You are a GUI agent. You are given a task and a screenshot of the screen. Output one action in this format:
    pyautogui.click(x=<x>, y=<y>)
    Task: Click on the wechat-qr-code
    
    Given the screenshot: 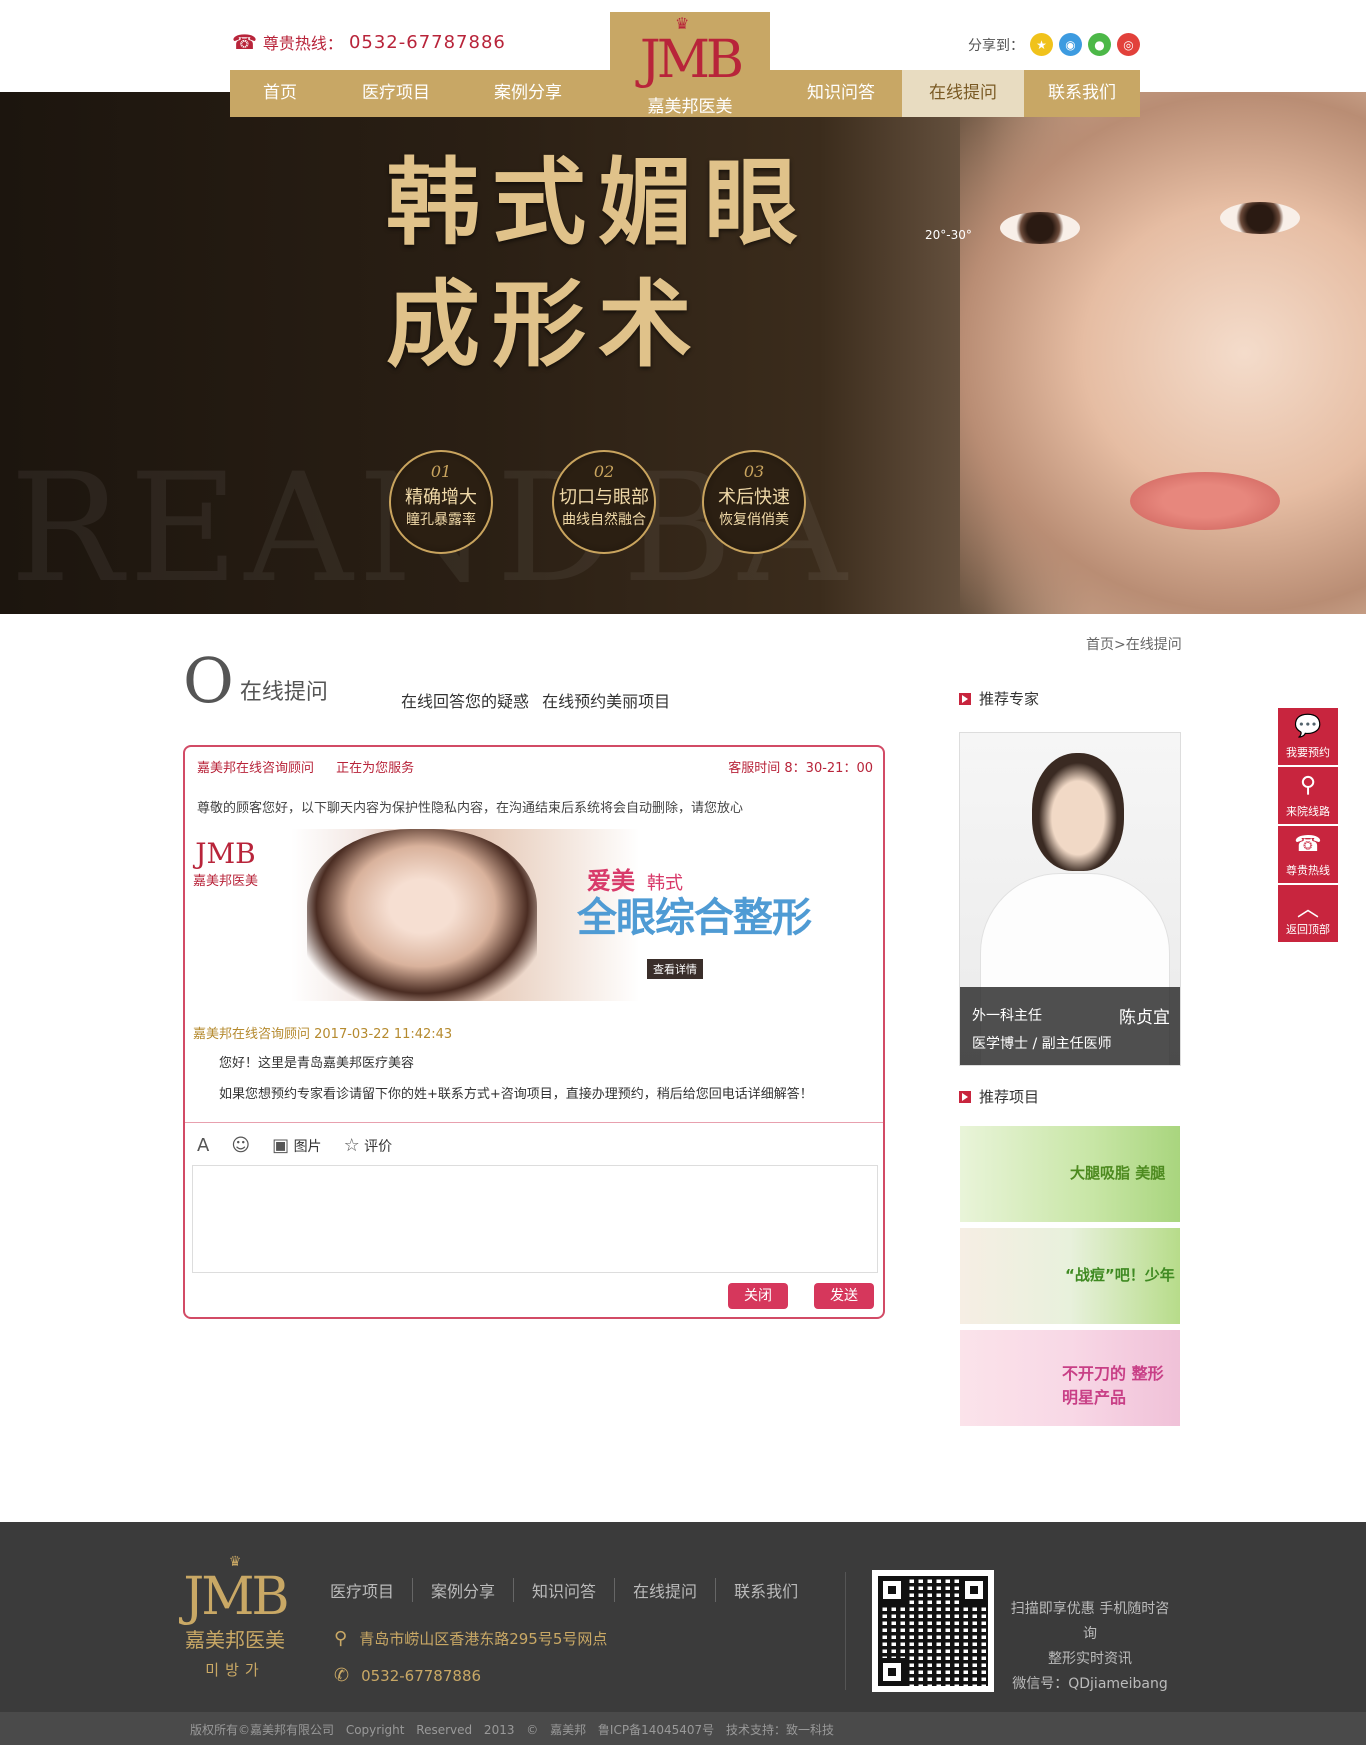 What is the action you would take?
    pyautogui.click(x=933, y=1631)
    